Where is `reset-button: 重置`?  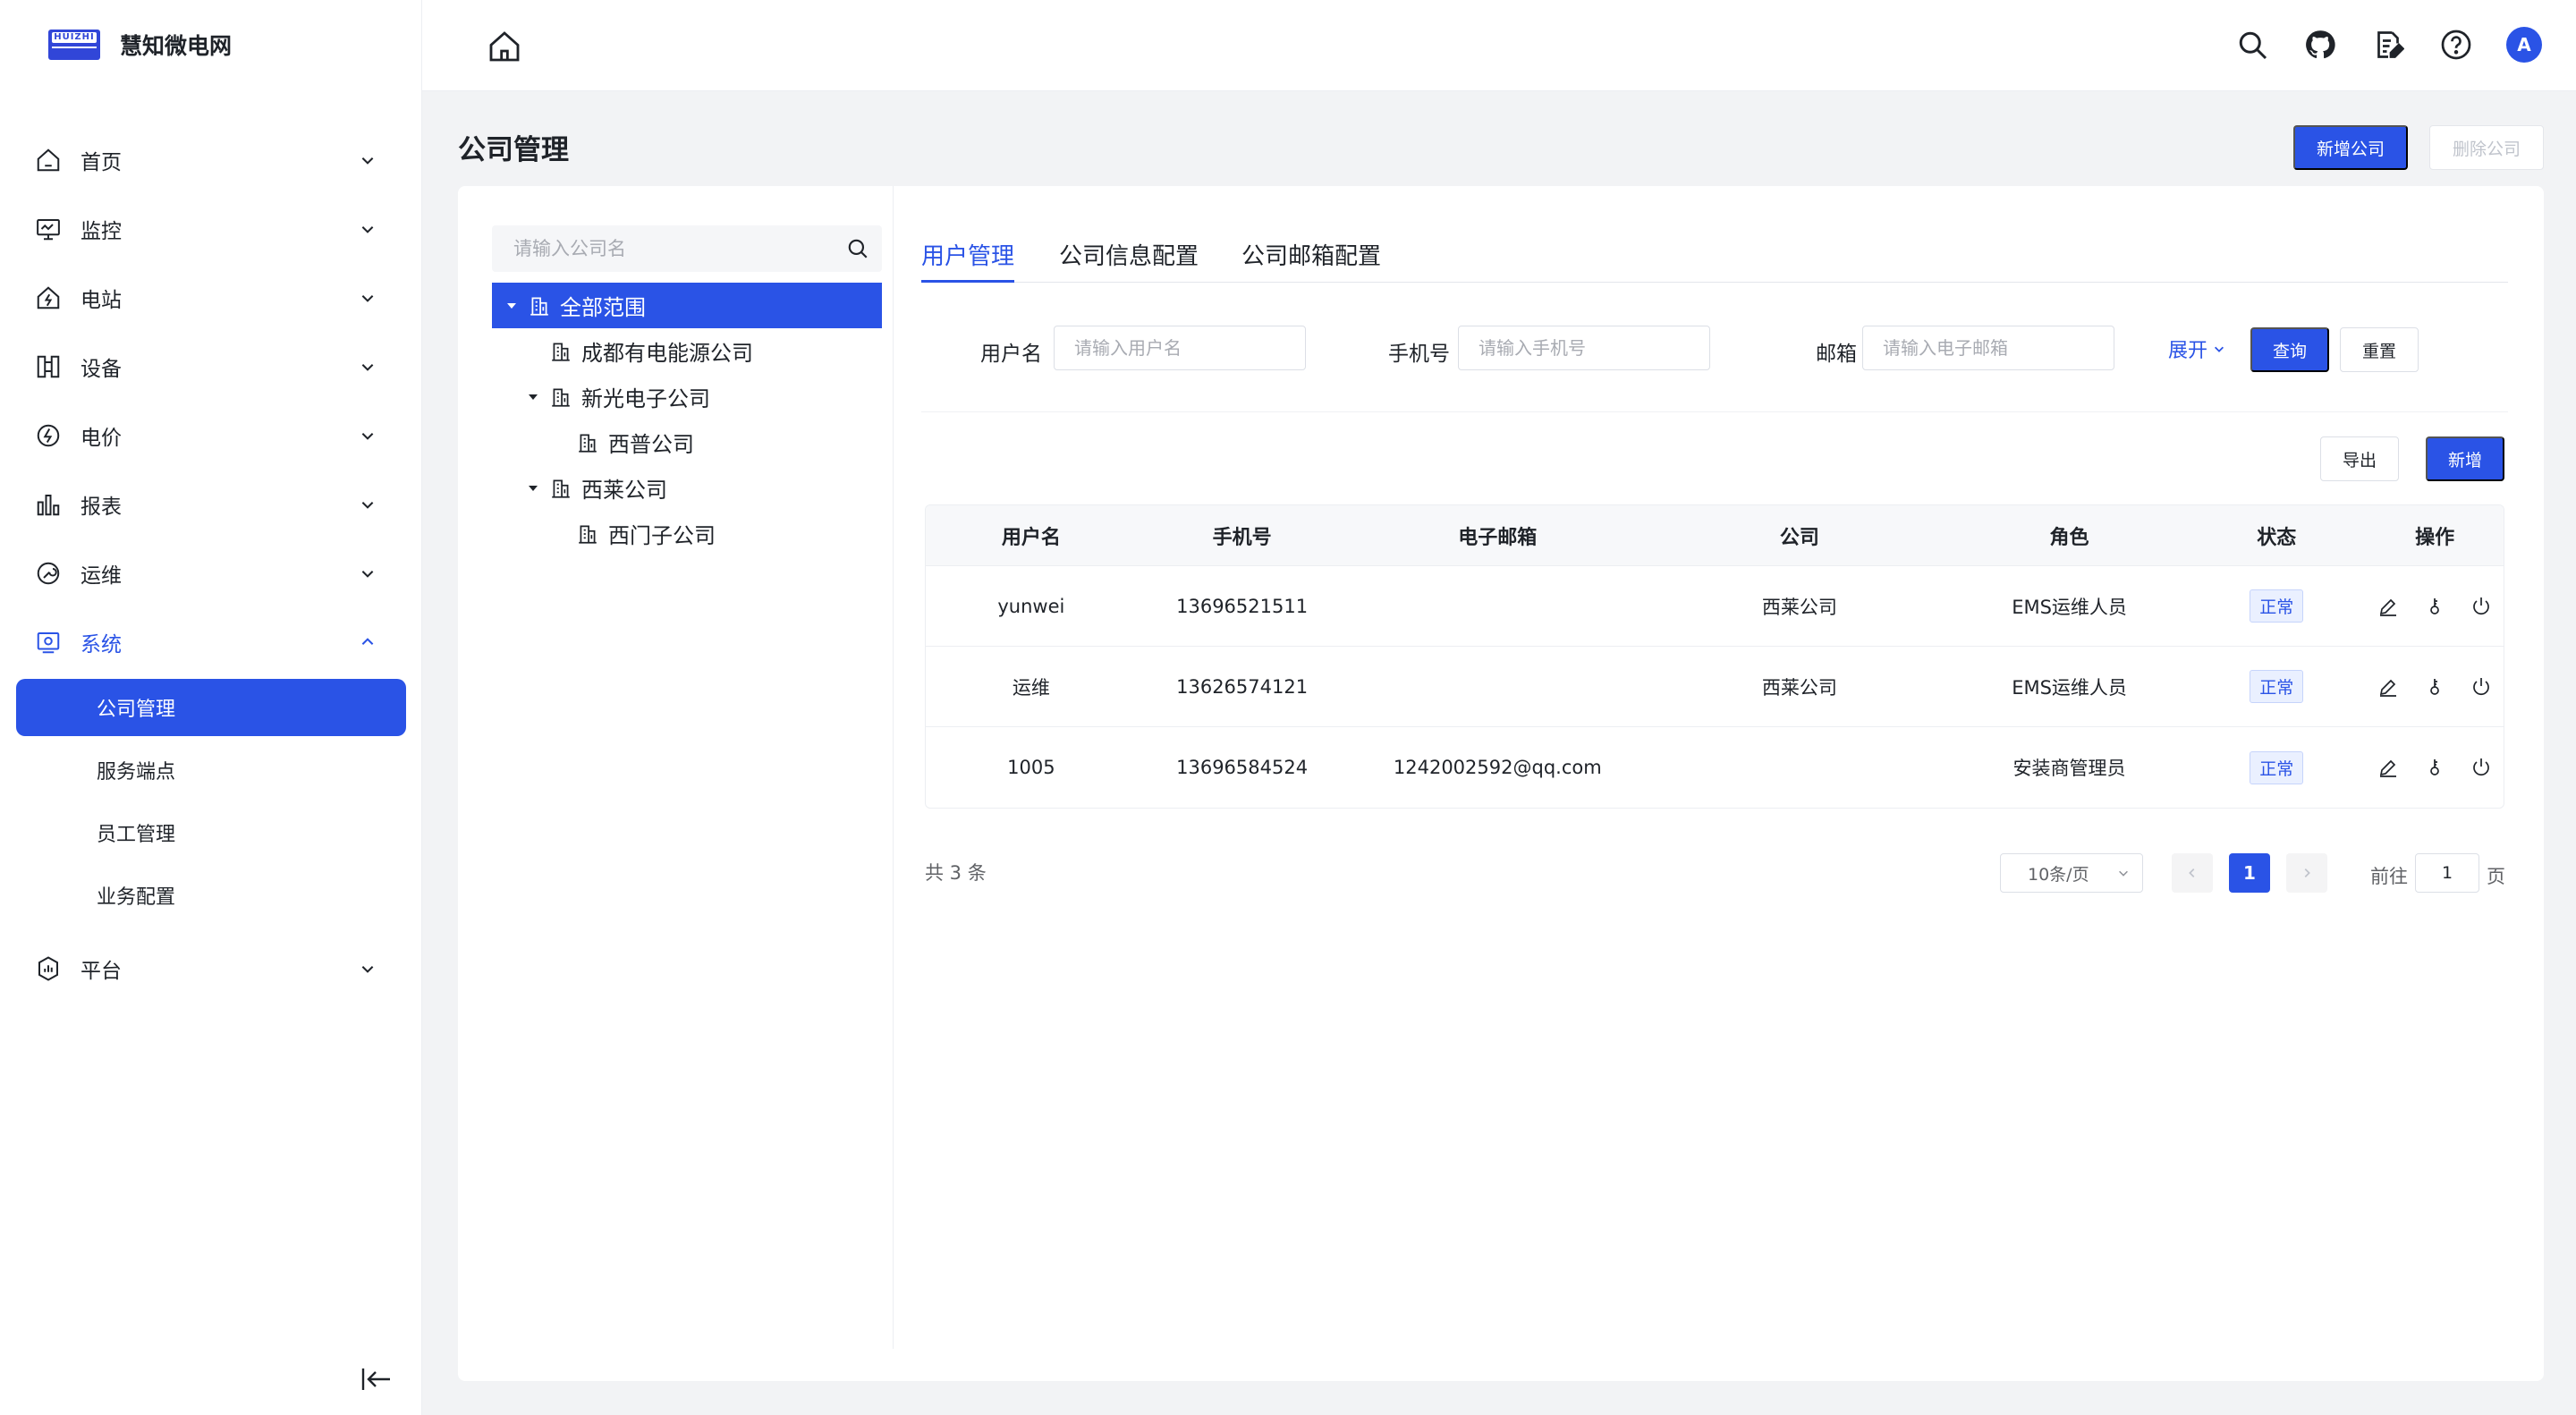
reset-button: 重置 is located at coordinates (2379, 350).